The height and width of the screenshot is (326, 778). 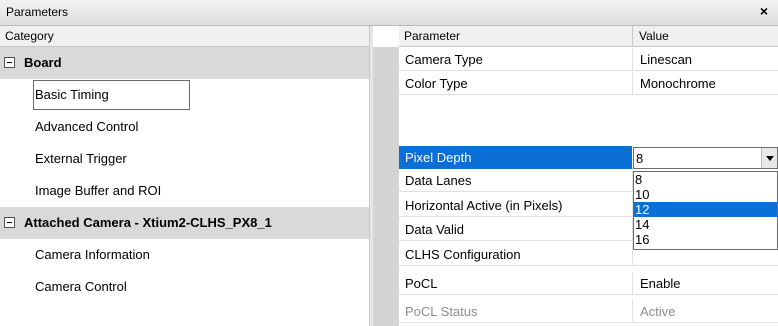 I want to click on tree-group-board: Board, so click(x=184, y=63).